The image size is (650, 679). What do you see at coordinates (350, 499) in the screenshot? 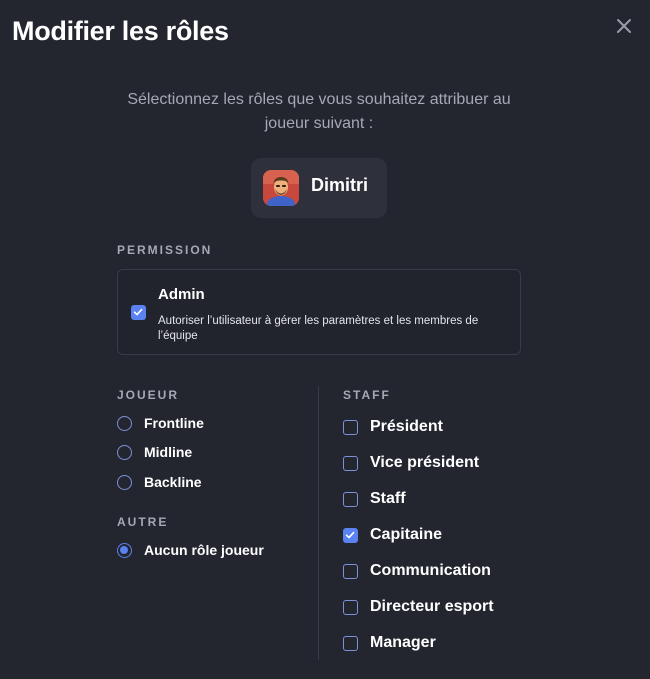
I see `staff-checkbox` at bounding box center [350, 499].